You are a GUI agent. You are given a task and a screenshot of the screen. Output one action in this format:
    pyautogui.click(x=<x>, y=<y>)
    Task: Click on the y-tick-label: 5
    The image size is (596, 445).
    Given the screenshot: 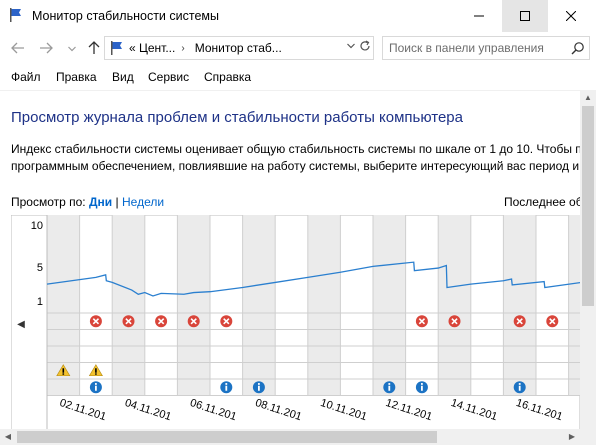 What is the action you would take?
    pyautogui.click(x=40, y=268)
    